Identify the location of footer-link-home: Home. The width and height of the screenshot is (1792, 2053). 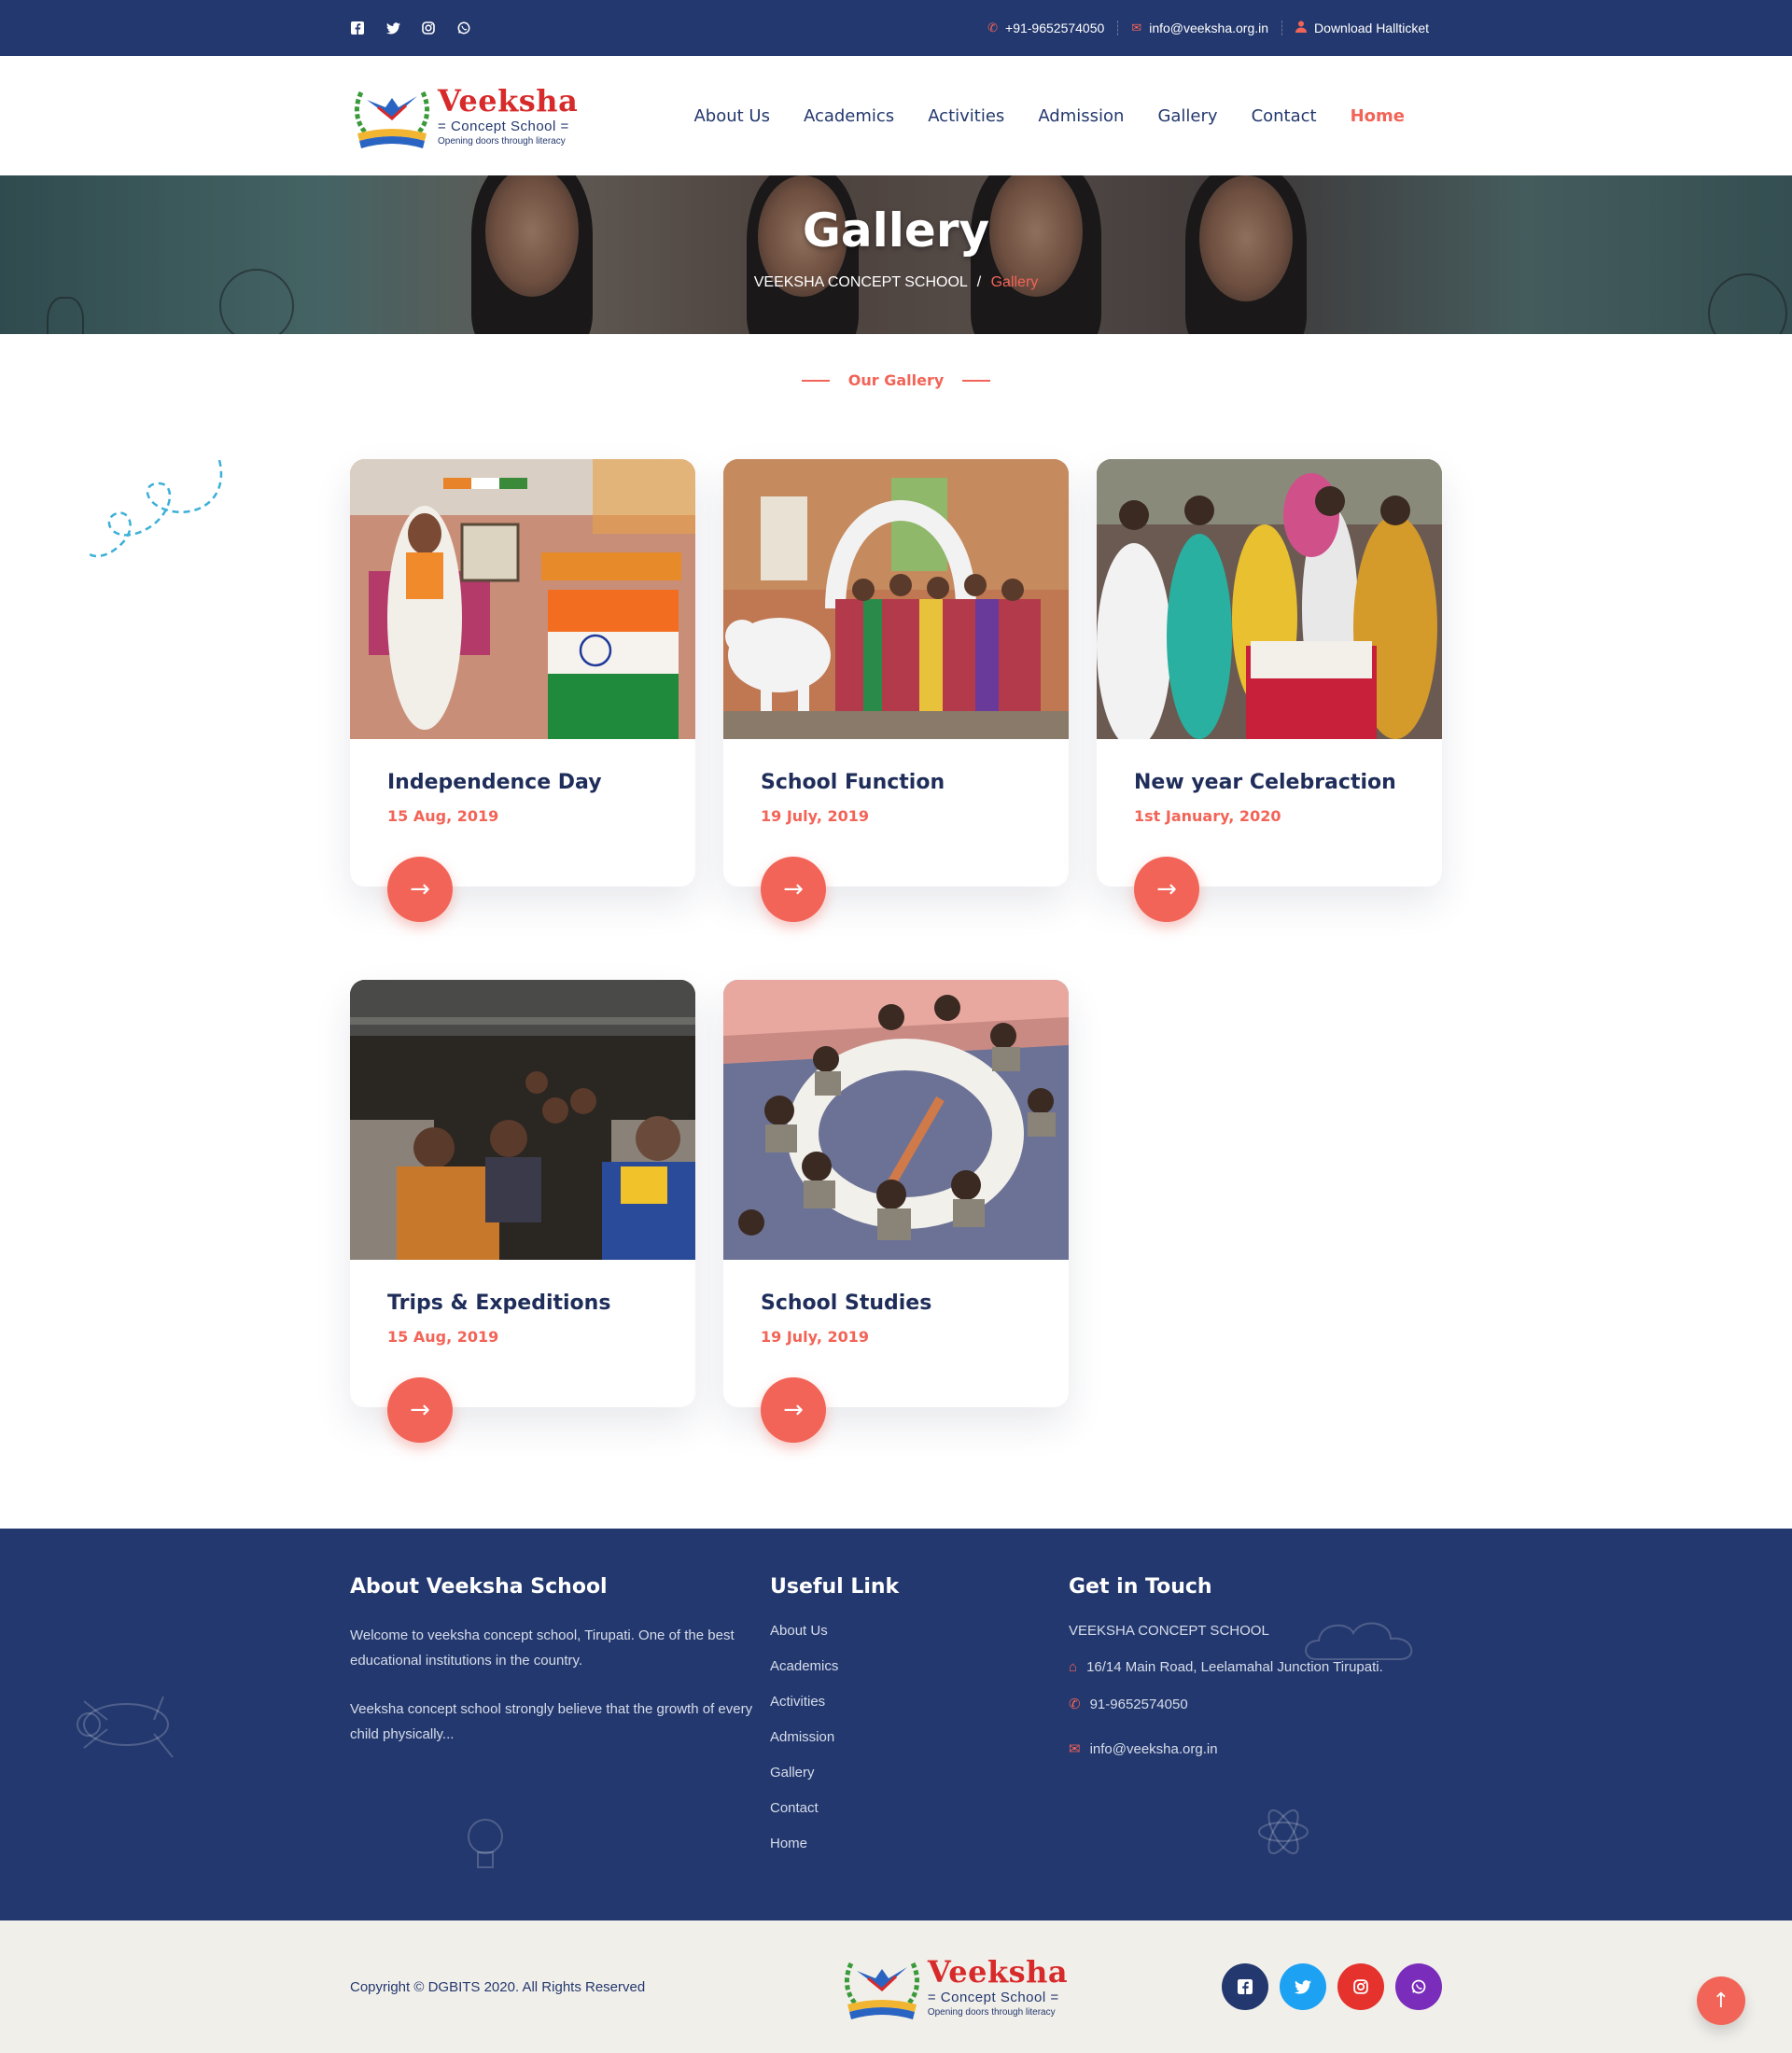
(919, 1843).